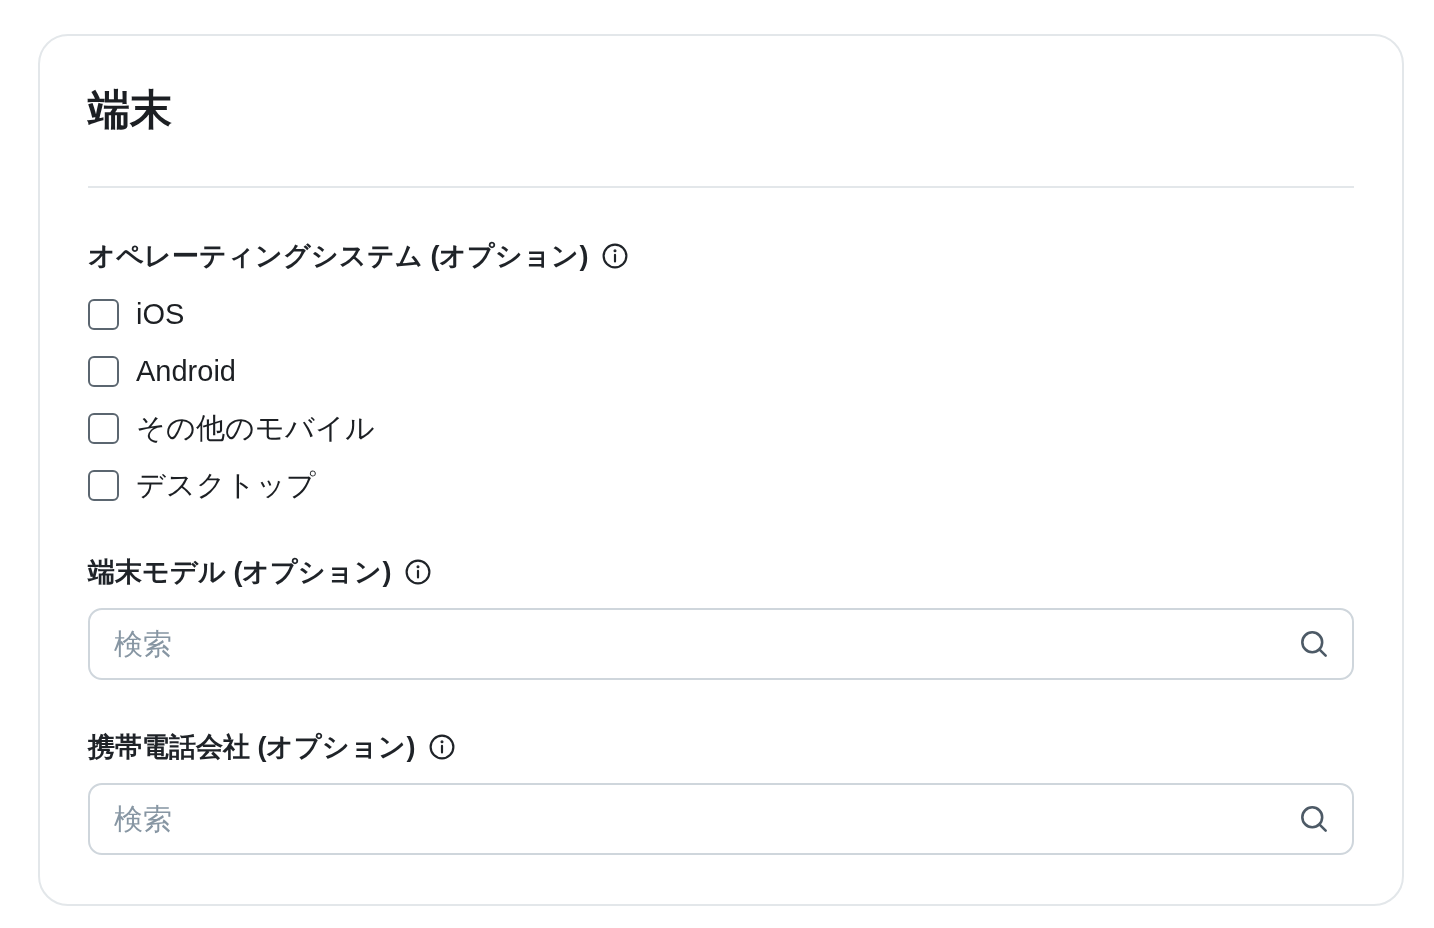  Describe the element at coordinates (186, 371) in the screenshot. I see `checkbox-label: Android` at that location.